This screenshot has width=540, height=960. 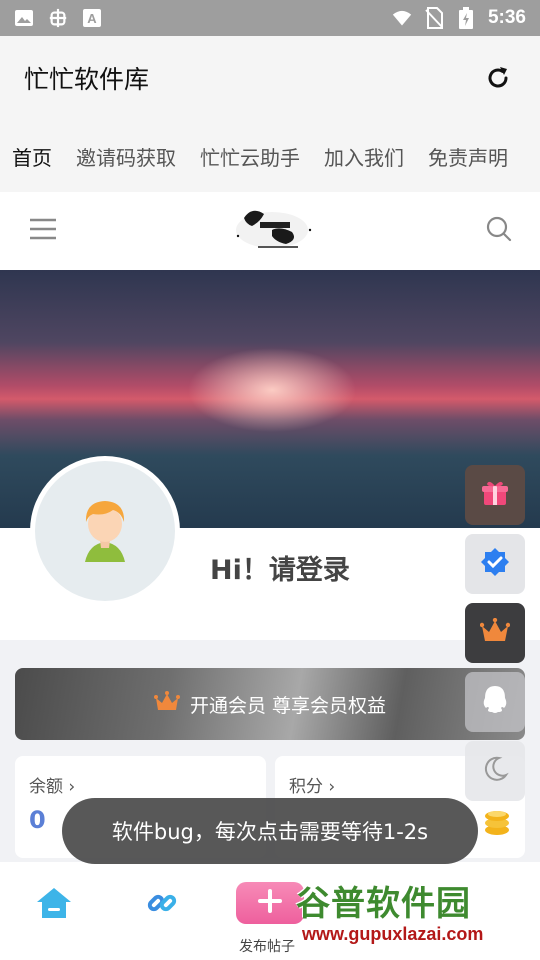 What do you see at coordinates (280, 567) in the screenshot?
I see `login-greeting: Hi！请登录` at bounding box center [280, 567].